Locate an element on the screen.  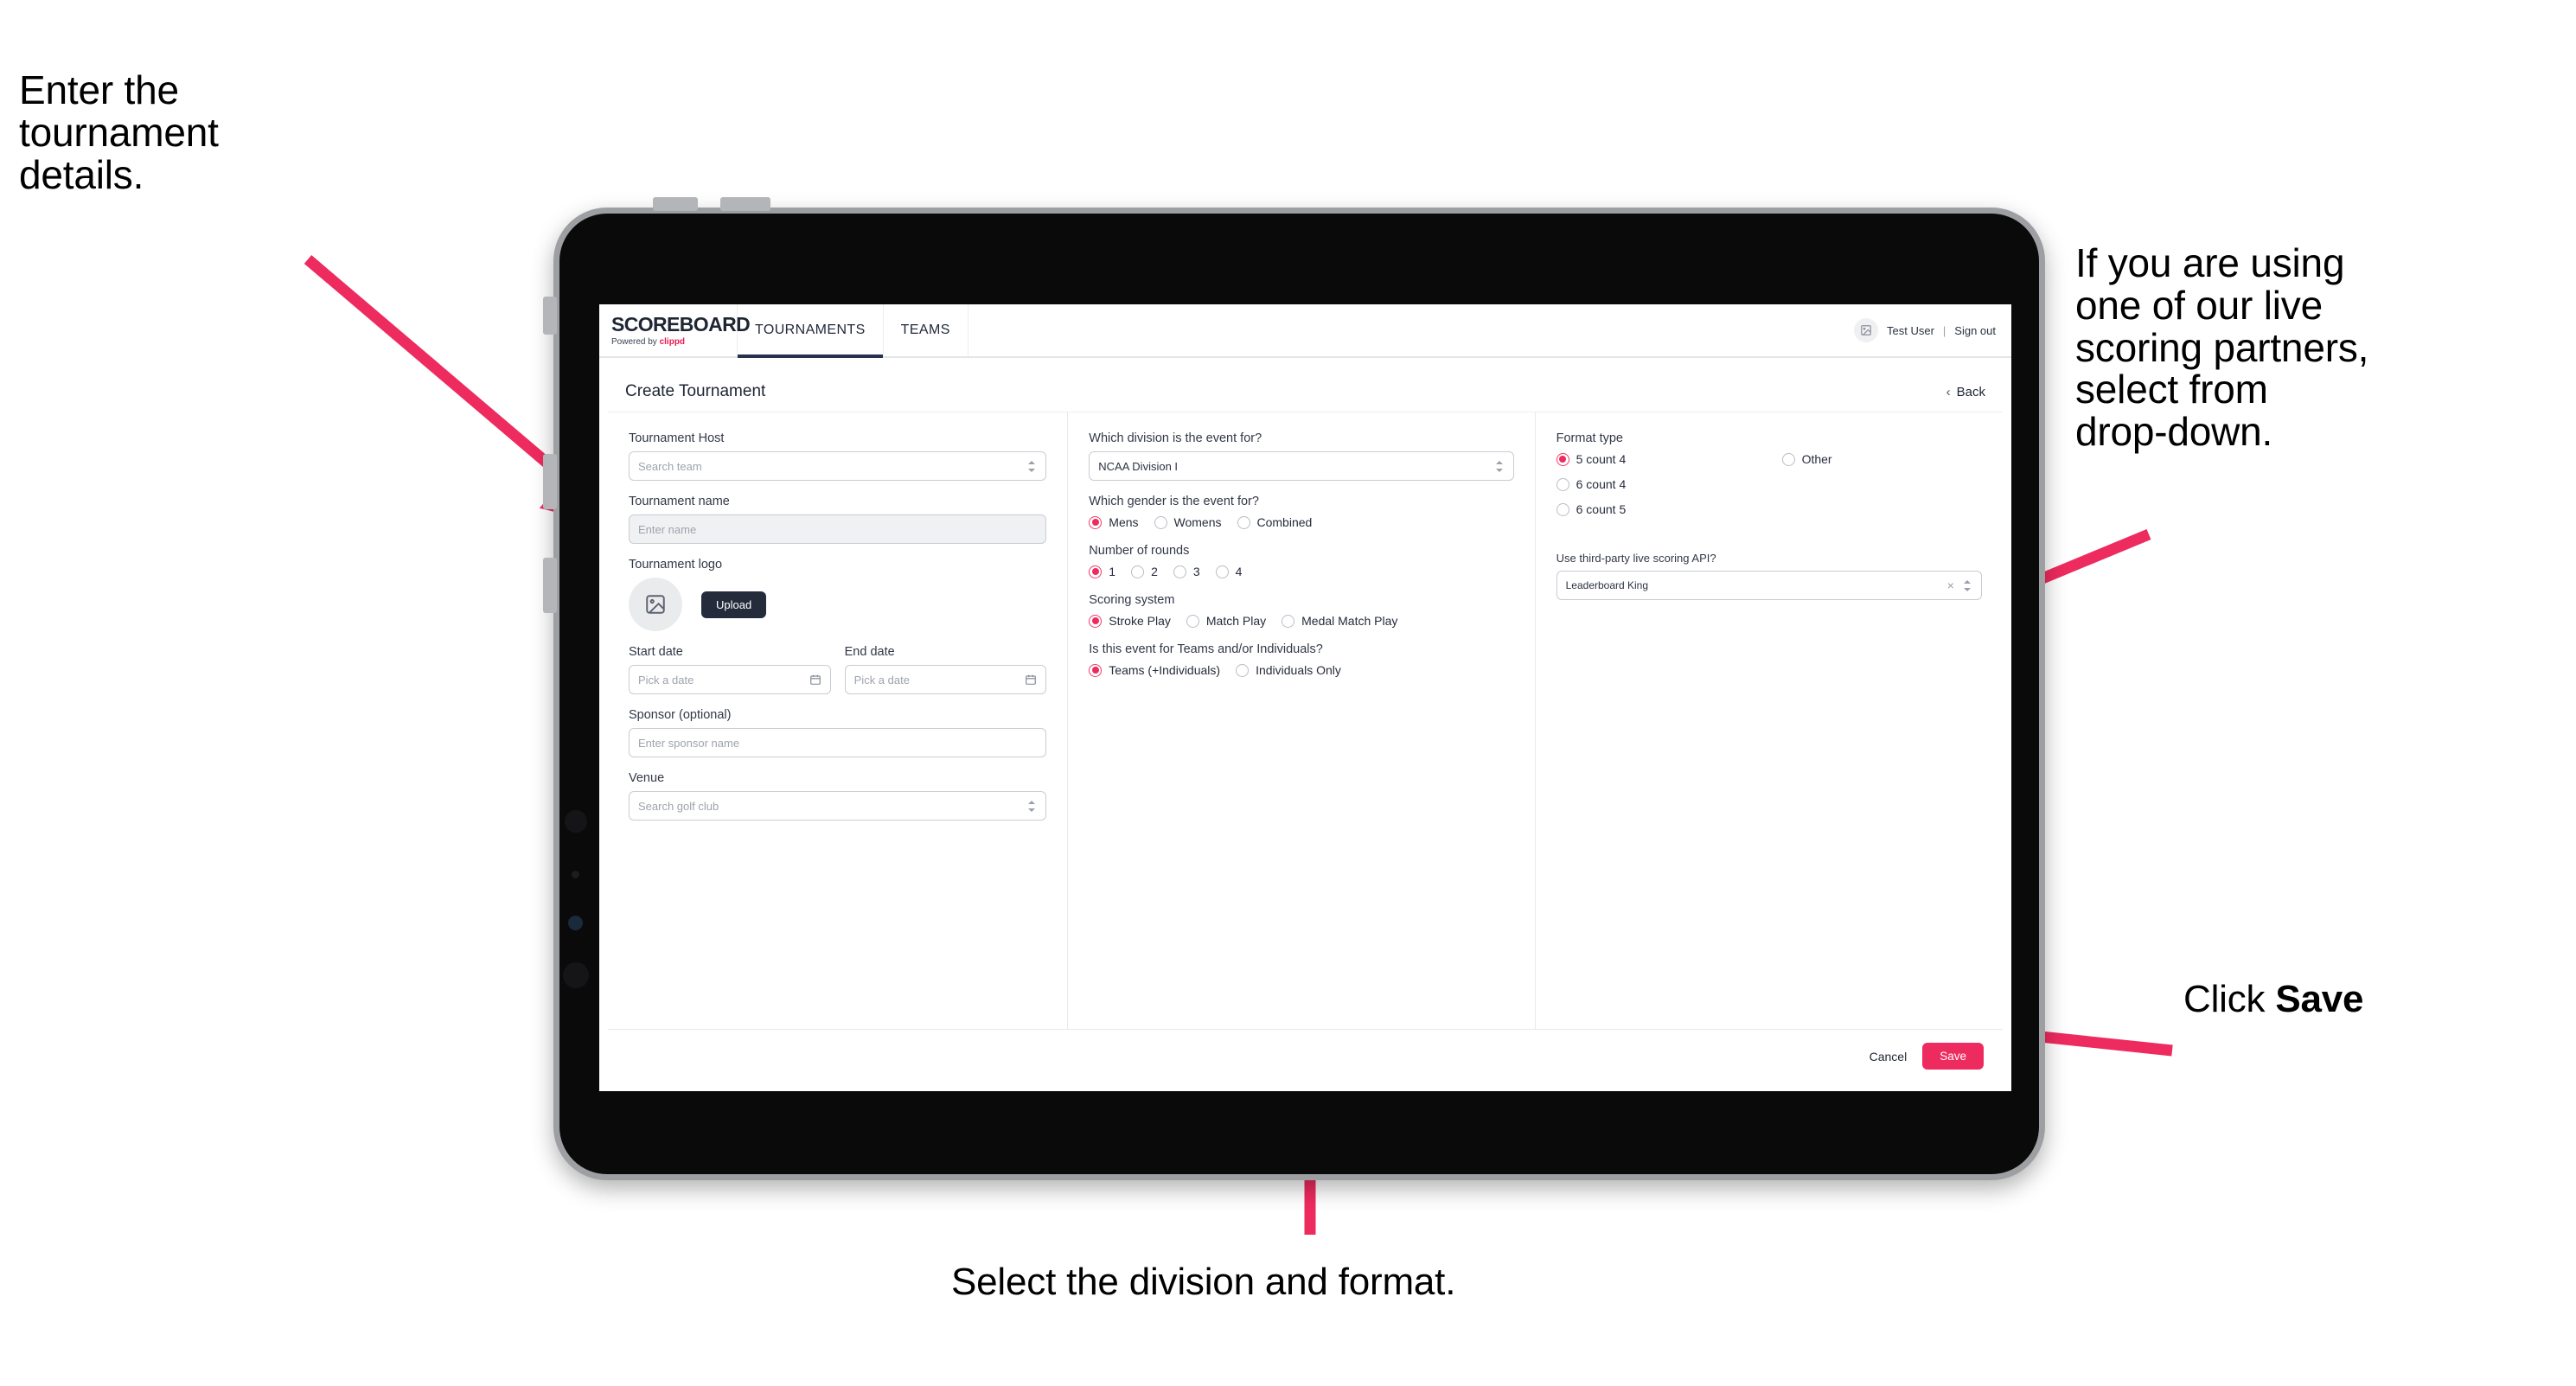
radio-rounds-4: 4 is located at coordinates (1229, 571).